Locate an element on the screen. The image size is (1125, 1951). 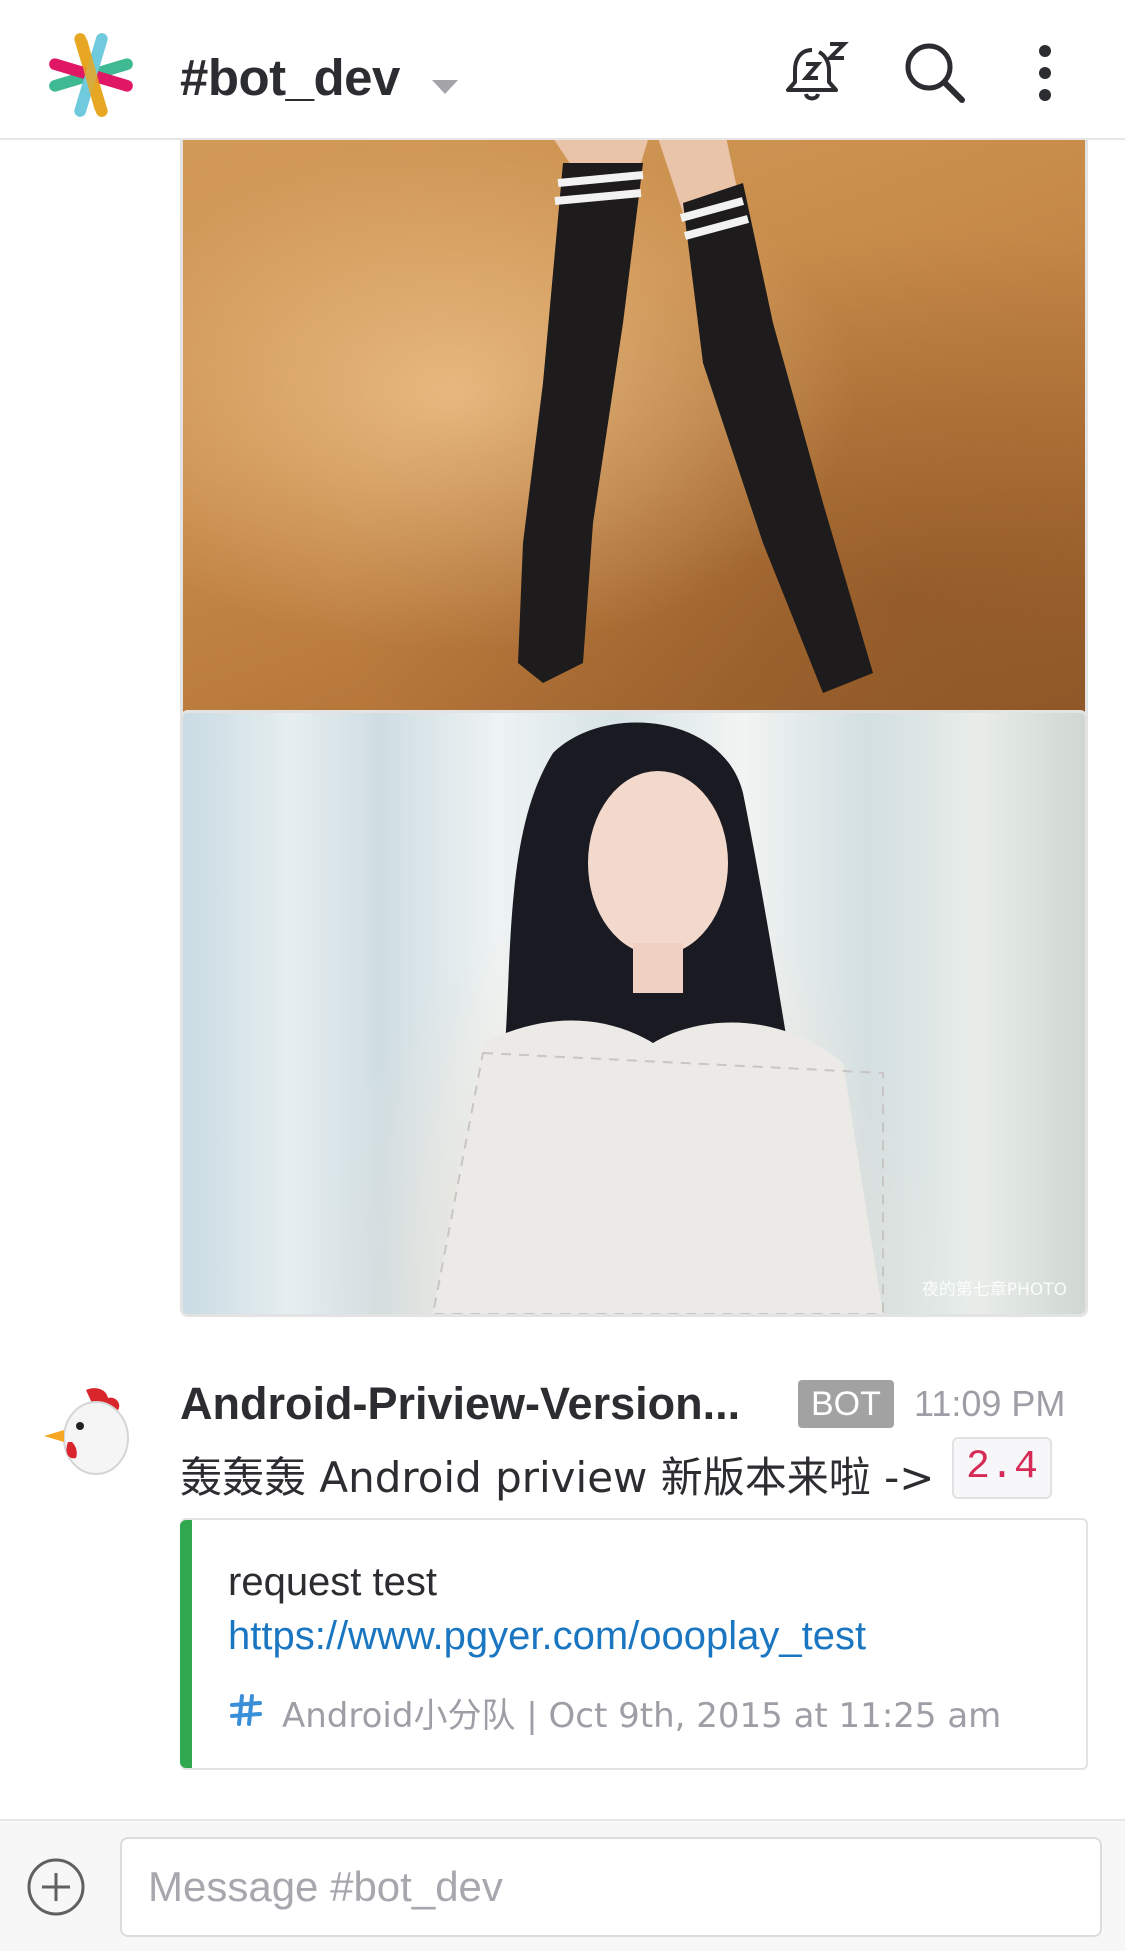
version-code: 2.4 is located at coordinates (1002, 1468).